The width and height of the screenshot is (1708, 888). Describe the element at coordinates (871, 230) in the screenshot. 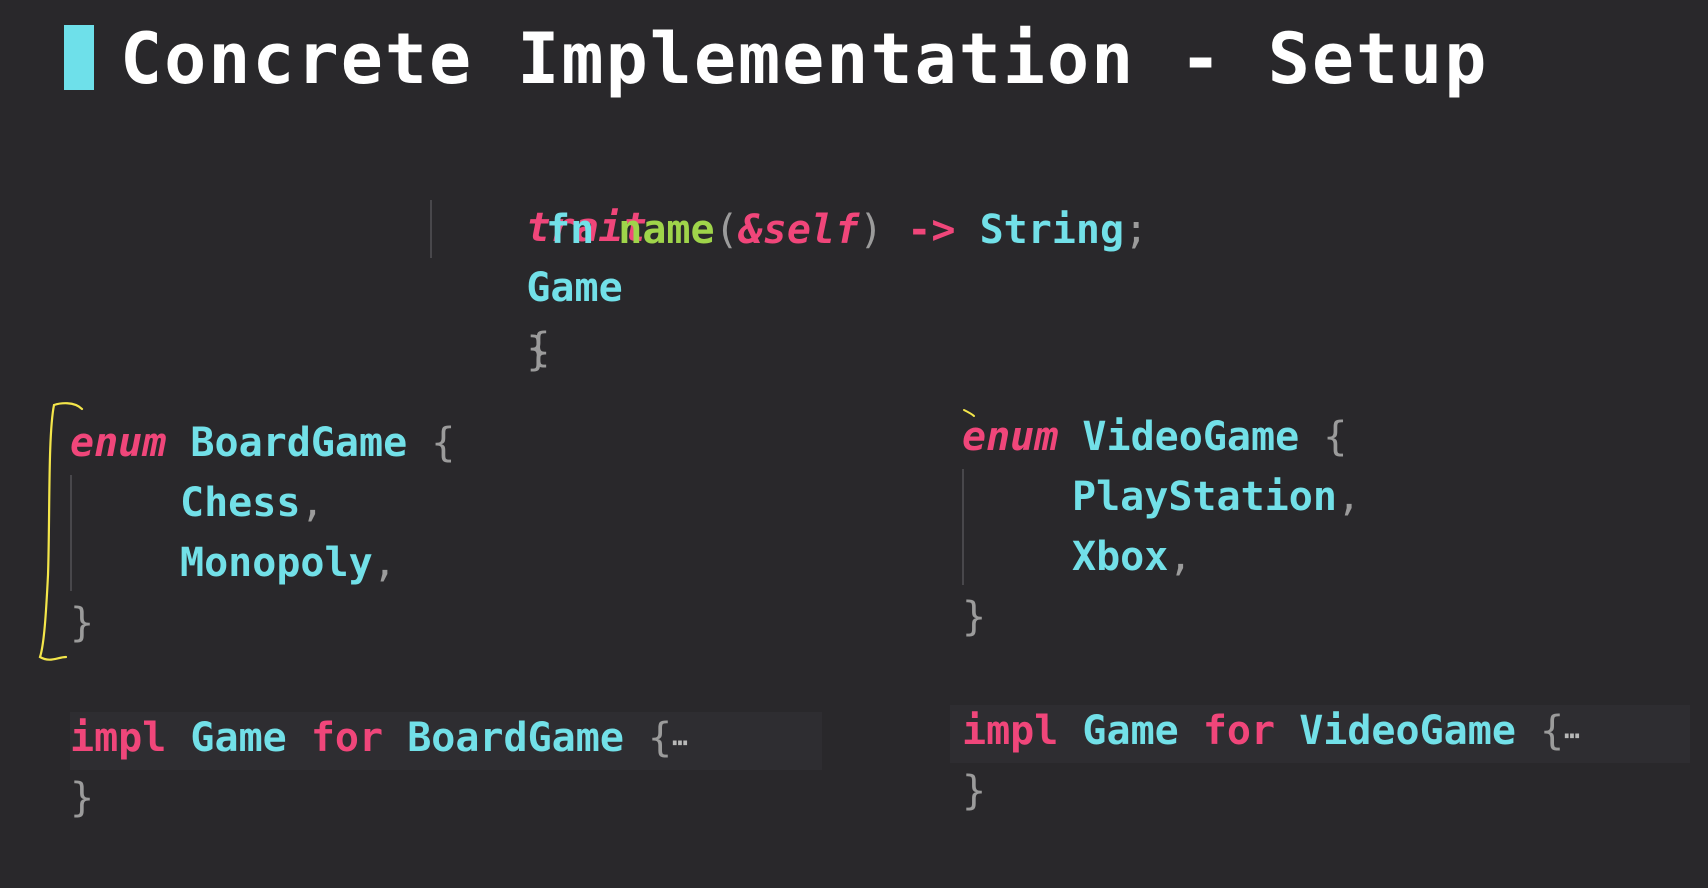

I see `rparen: )` at that location.